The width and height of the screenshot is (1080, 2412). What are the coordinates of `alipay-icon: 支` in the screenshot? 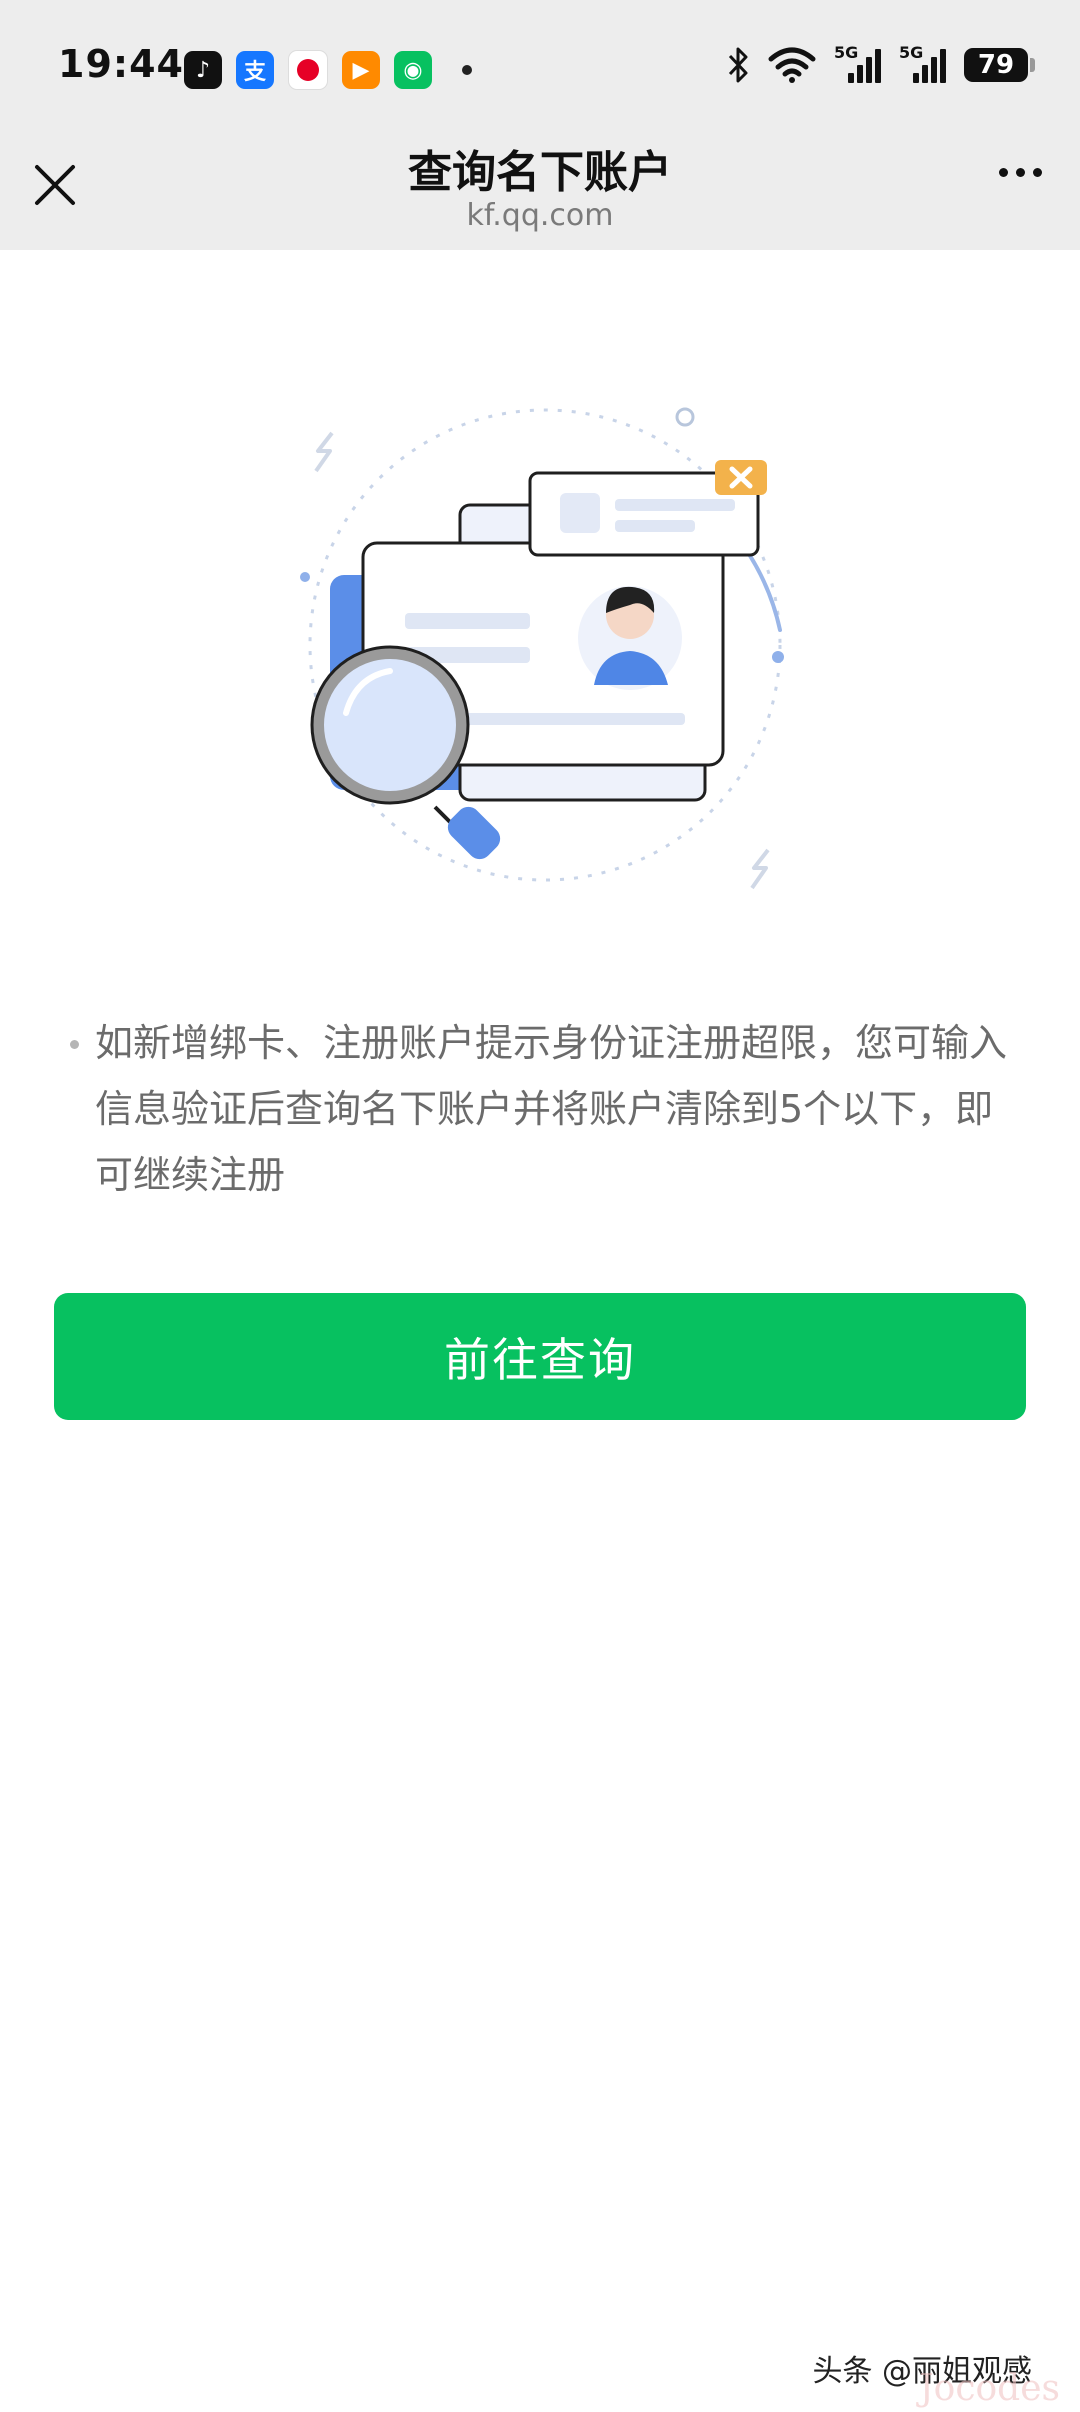 It's located at (255, 70).